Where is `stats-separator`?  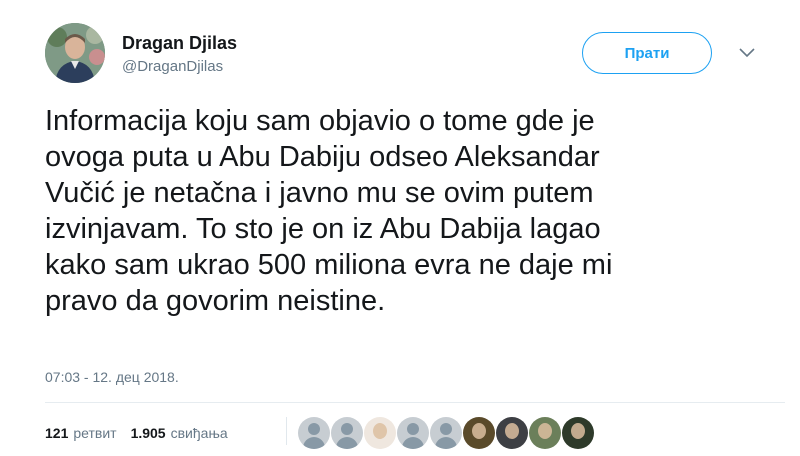
stats-separator is located at coordinates (286, 431).